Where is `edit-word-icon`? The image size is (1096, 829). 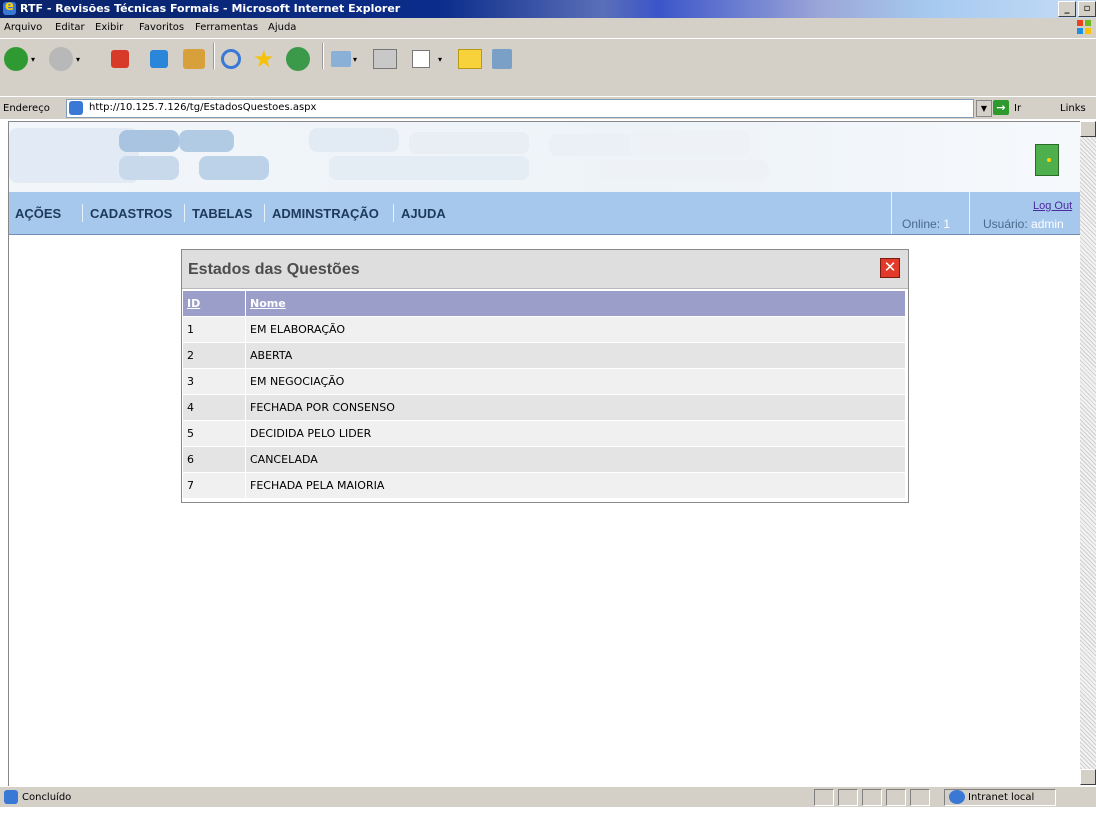
edit-word-icon is located at coordinates (421, 59).